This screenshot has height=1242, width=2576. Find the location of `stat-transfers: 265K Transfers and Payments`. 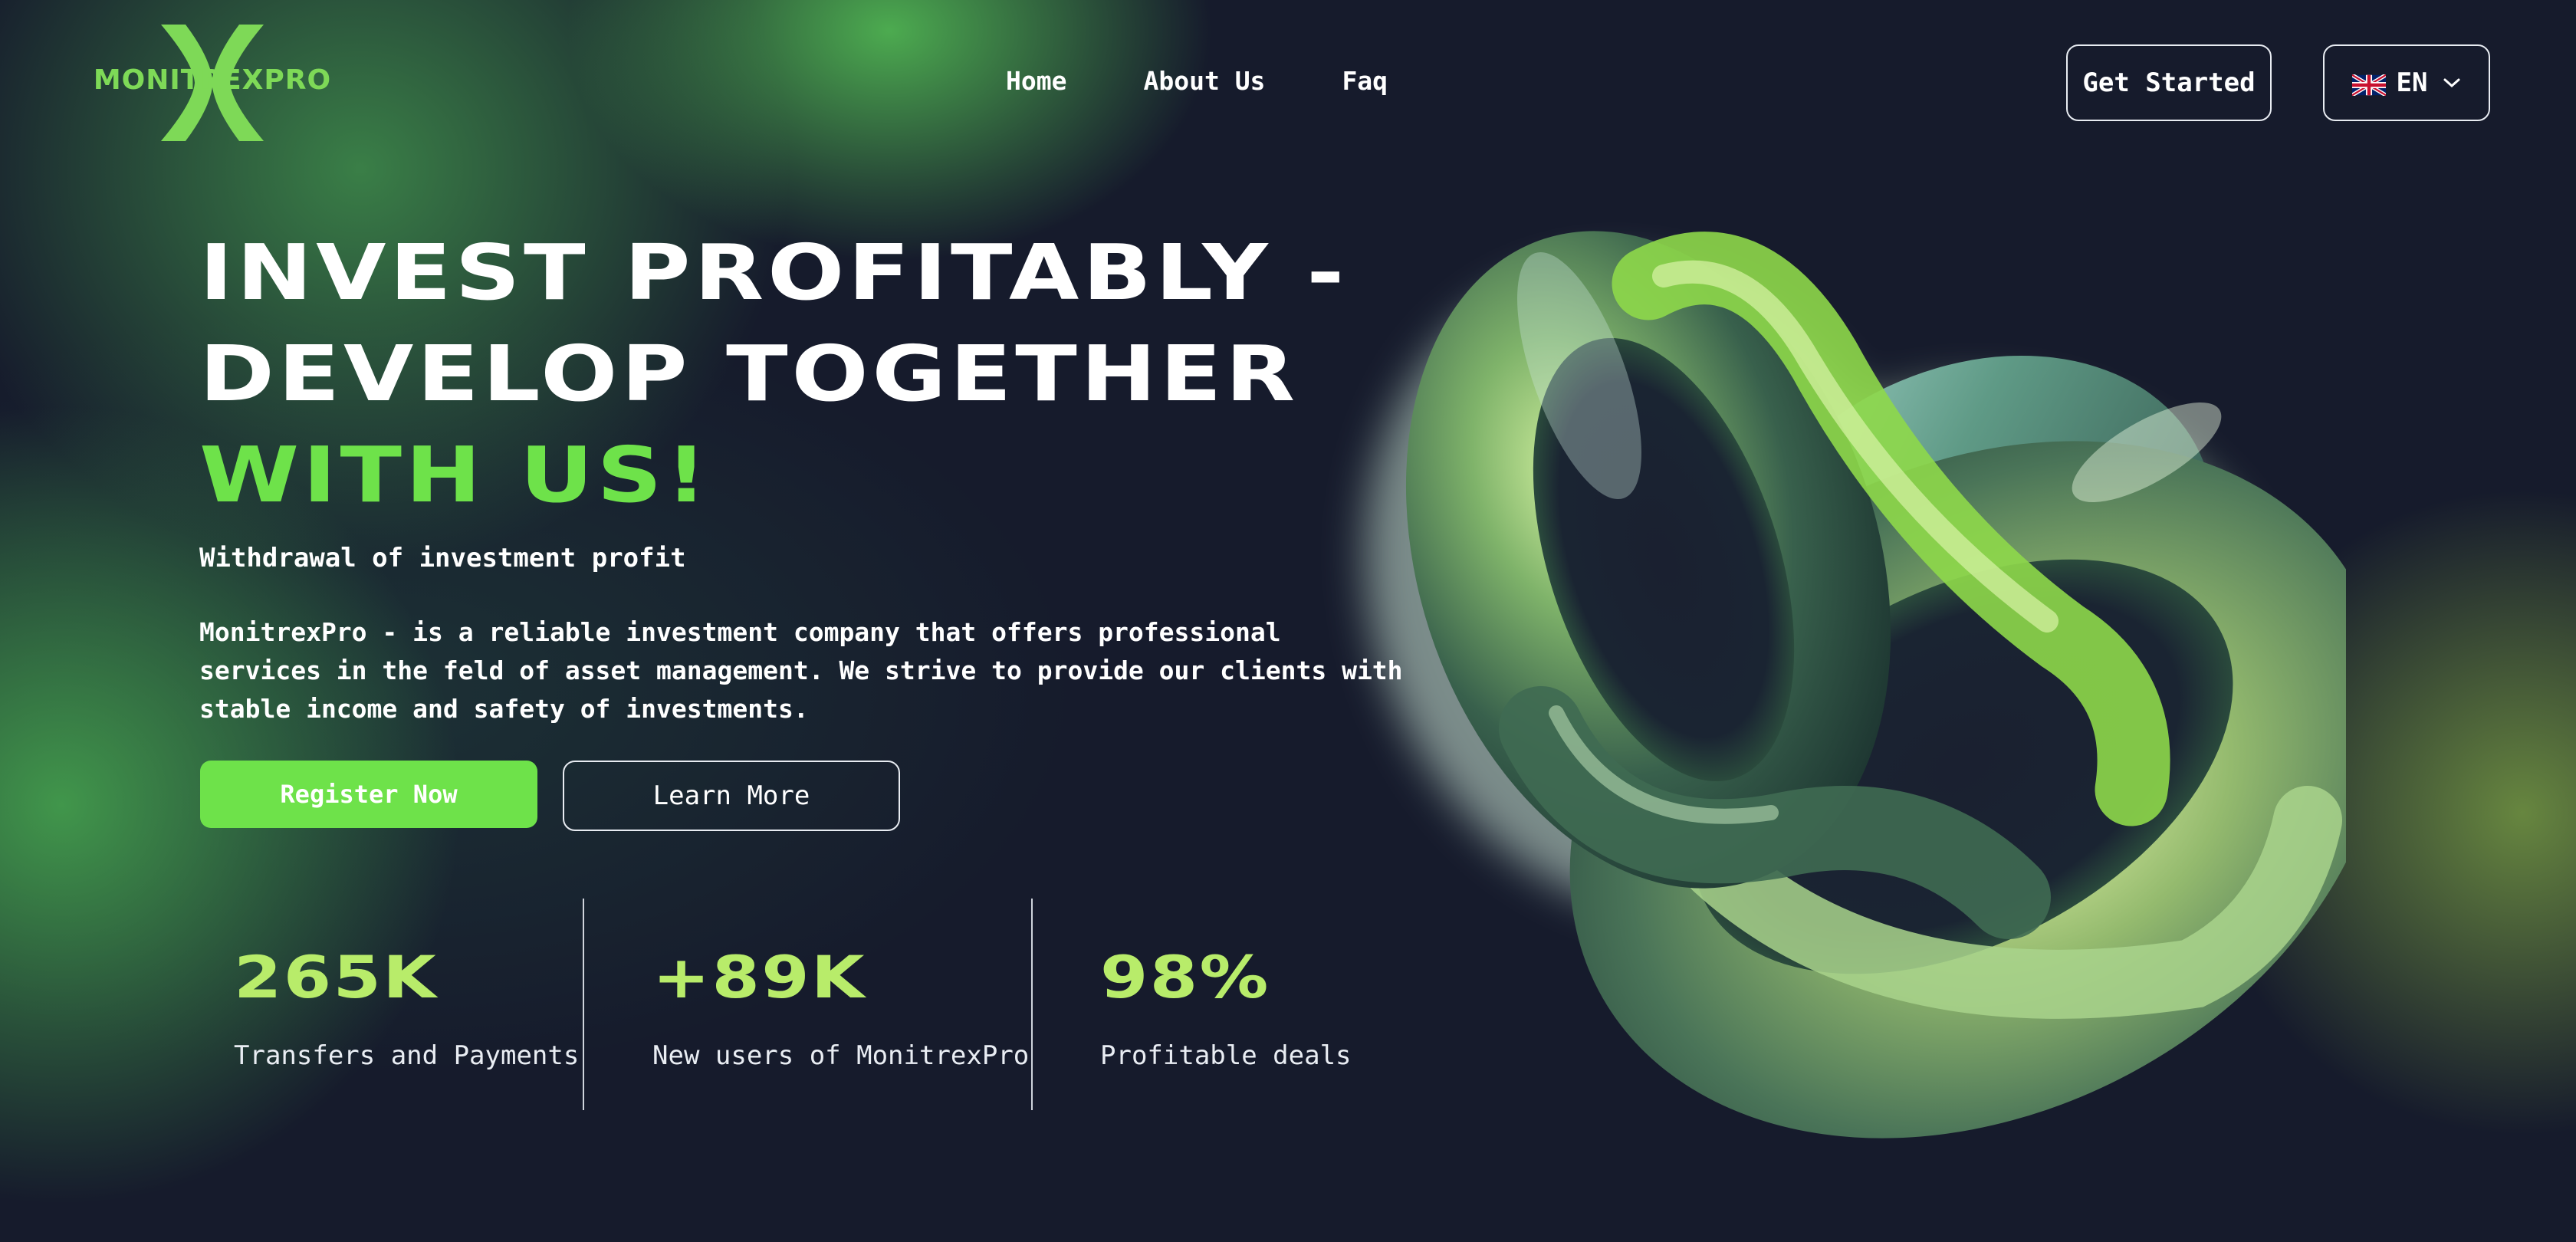

stat-transfers: 265K Transfers and Payments is located at coordinates (407, 1007).